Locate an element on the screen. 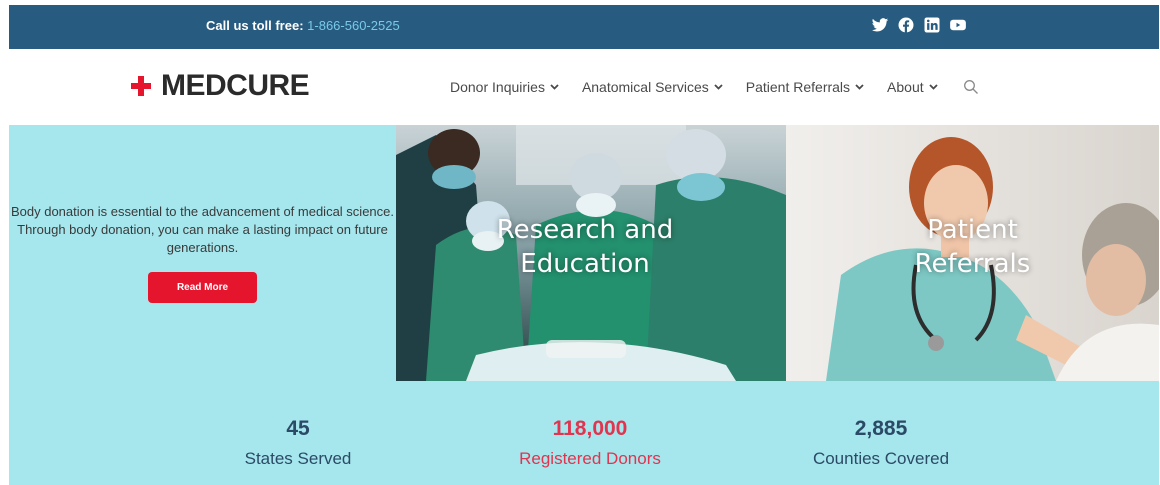 The height and width of the screenshot is (485, 1160). logo-text: MEDCURE is located at coordinates (235, 85).